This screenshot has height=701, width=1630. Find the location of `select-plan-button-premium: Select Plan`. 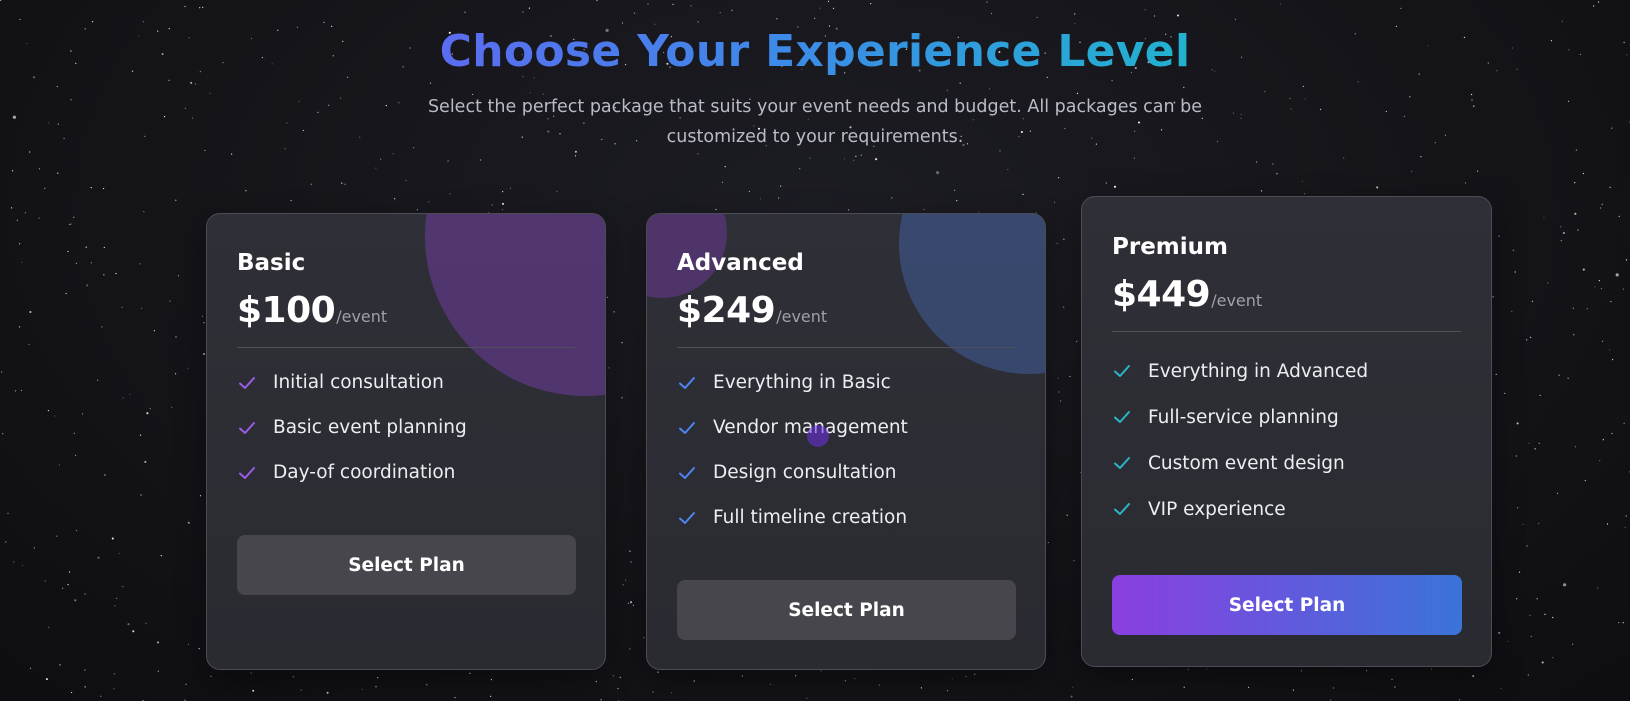

select-plan-button-premium: Select Plan is located at coordinates (1287, 605).